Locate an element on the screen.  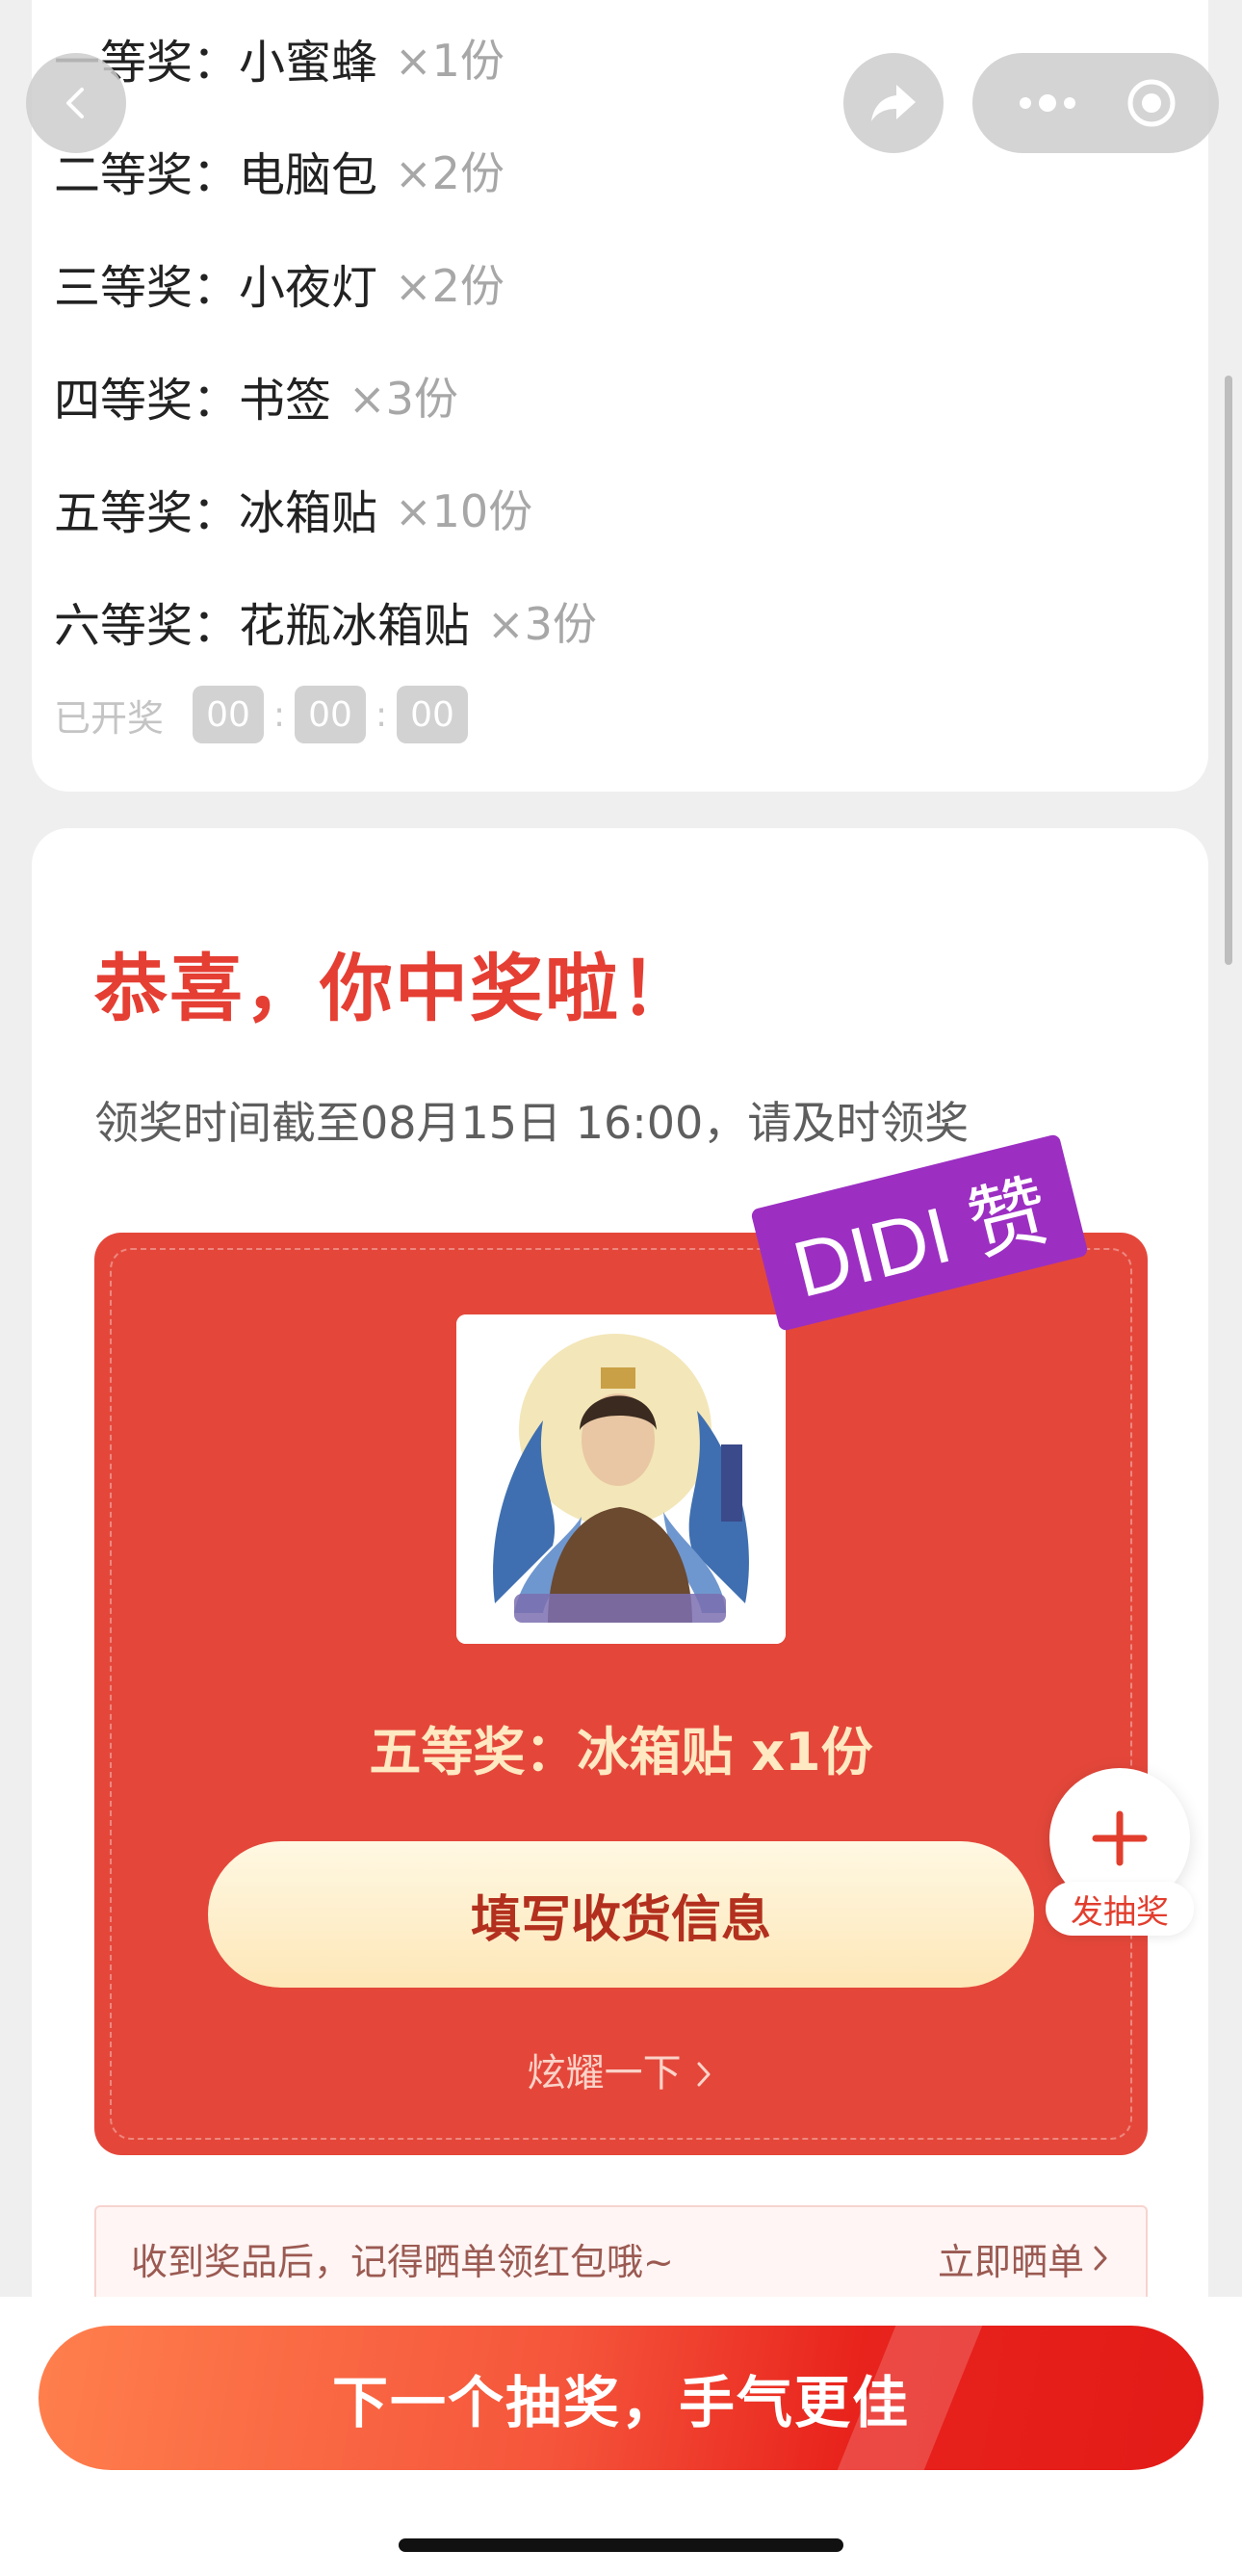
countdown-seconds: 00 is located at coordinates (433, 714).